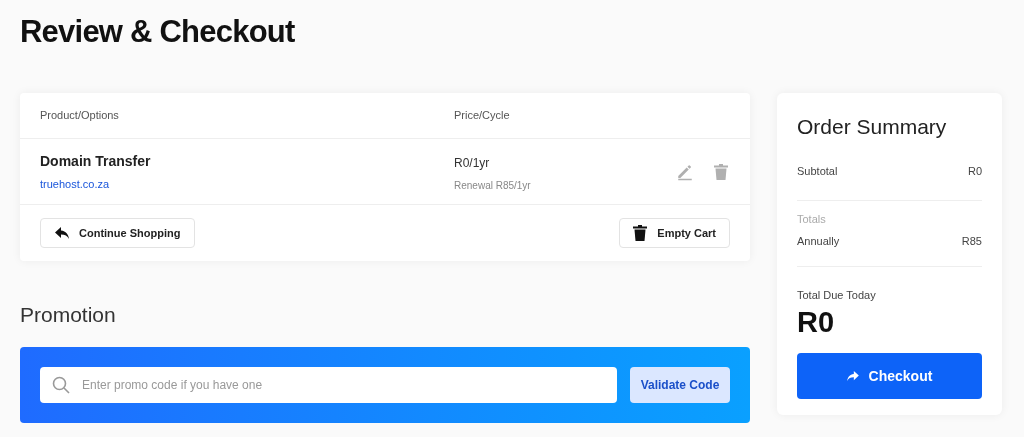 This screenshot has height=437, width=1024. Describe the element at coordinates (971, 241) in the screenshot. I see `period-total: R85` at that location.